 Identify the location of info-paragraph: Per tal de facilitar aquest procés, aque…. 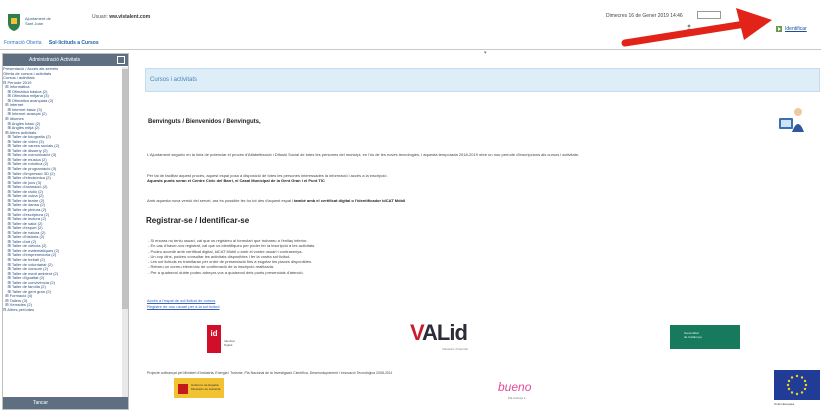
(482, 178).